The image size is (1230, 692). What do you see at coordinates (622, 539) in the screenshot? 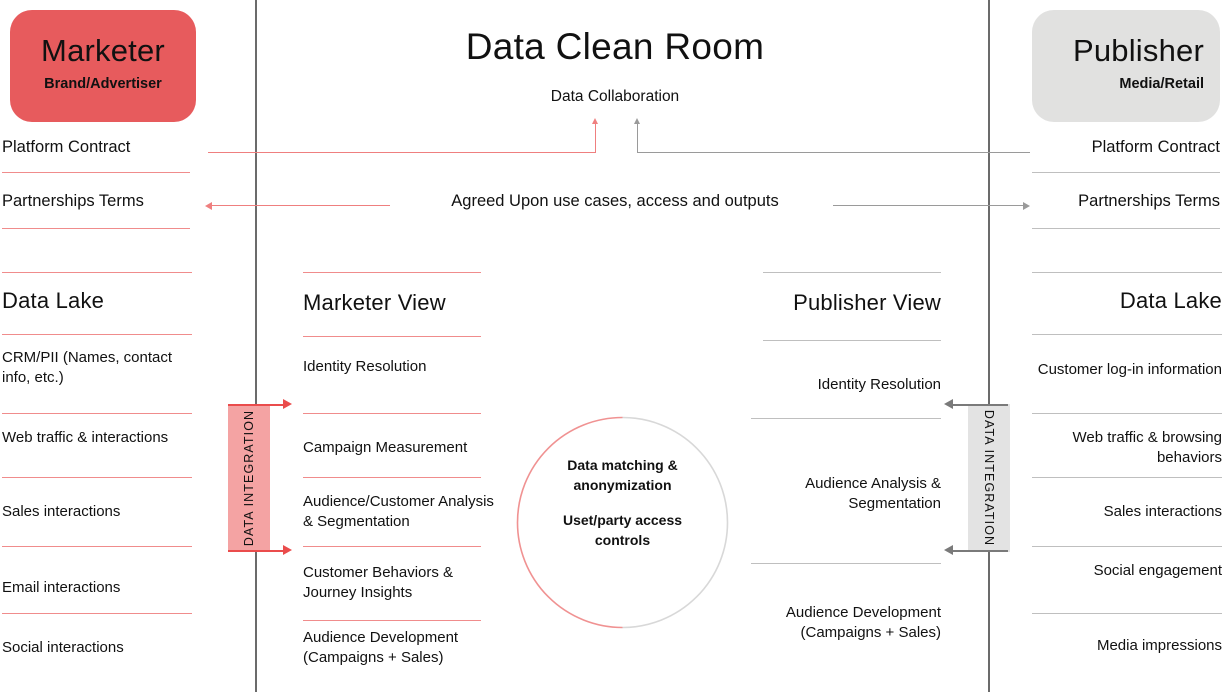
I see `core-line-4: controls` at bounding box center [622, 539].